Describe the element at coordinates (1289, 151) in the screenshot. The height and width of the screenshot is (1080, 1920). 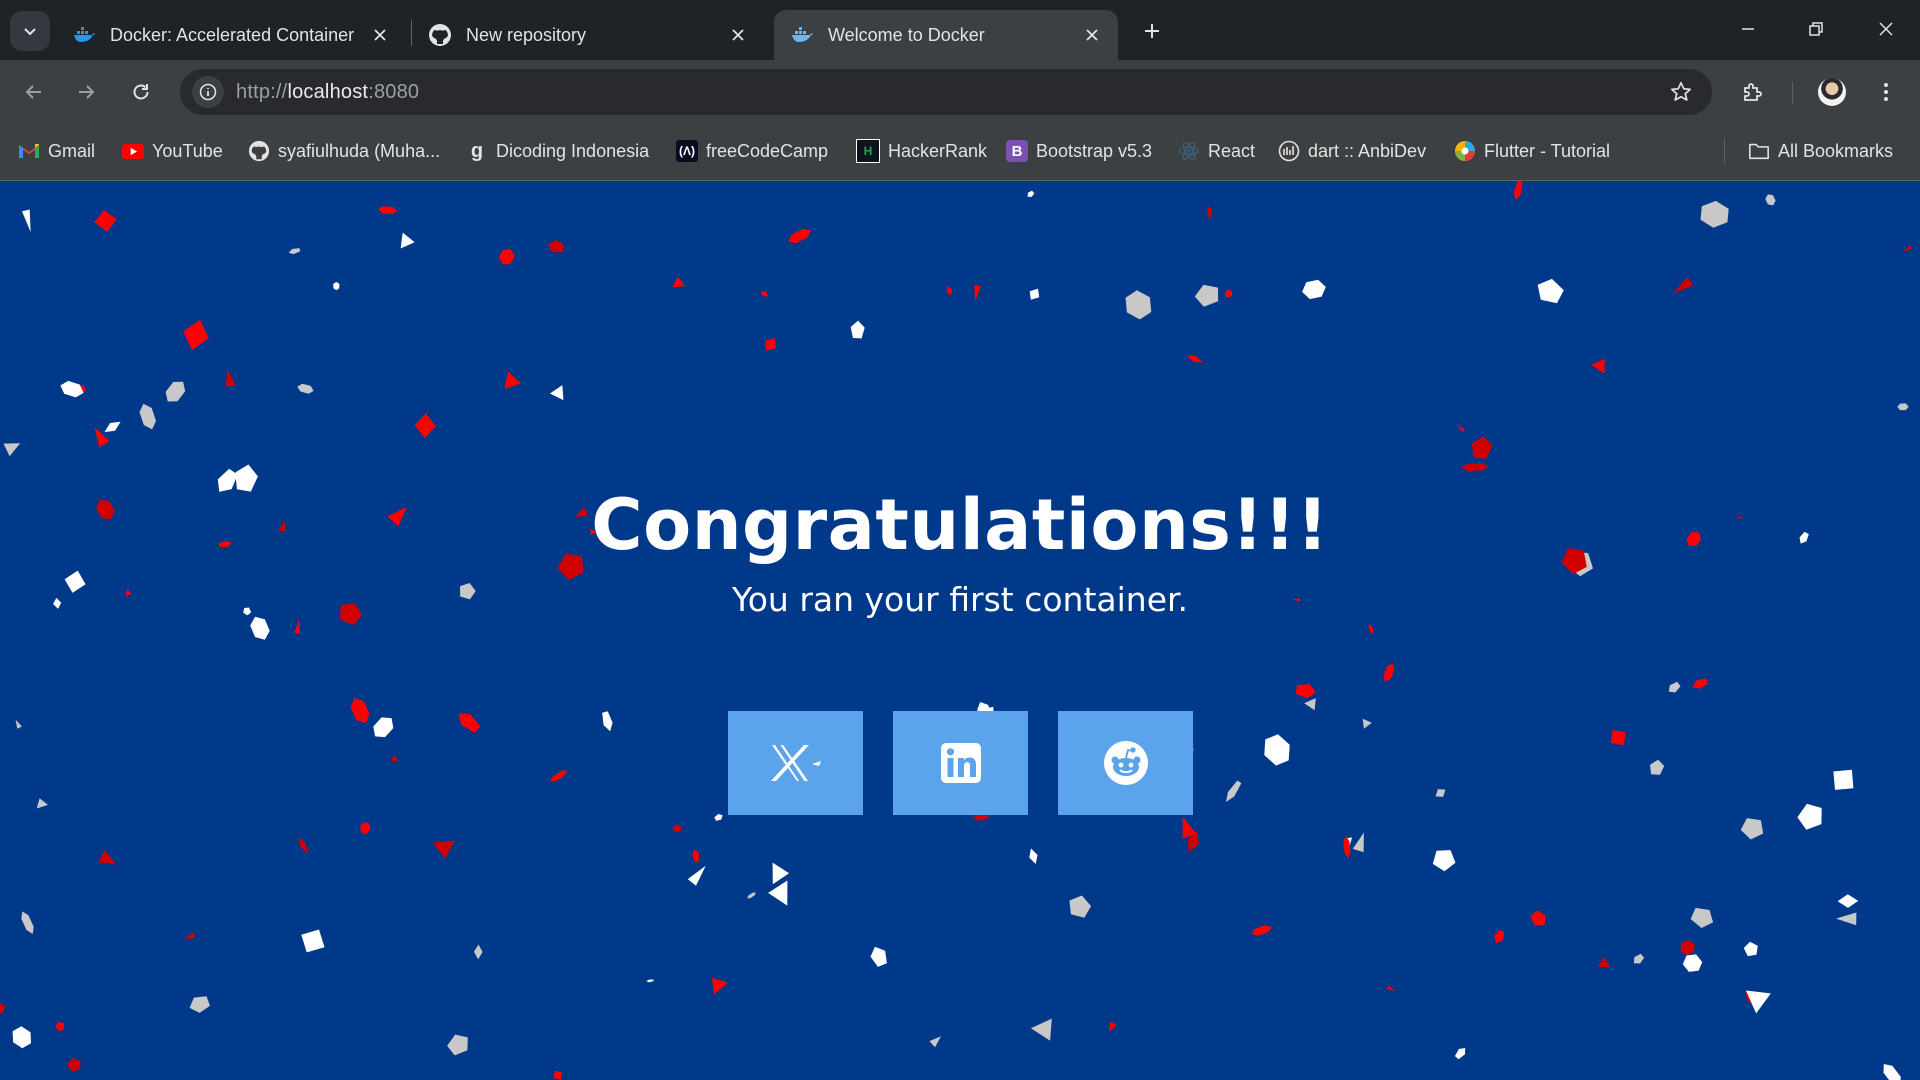
I see `anbidev-icon` at that location.